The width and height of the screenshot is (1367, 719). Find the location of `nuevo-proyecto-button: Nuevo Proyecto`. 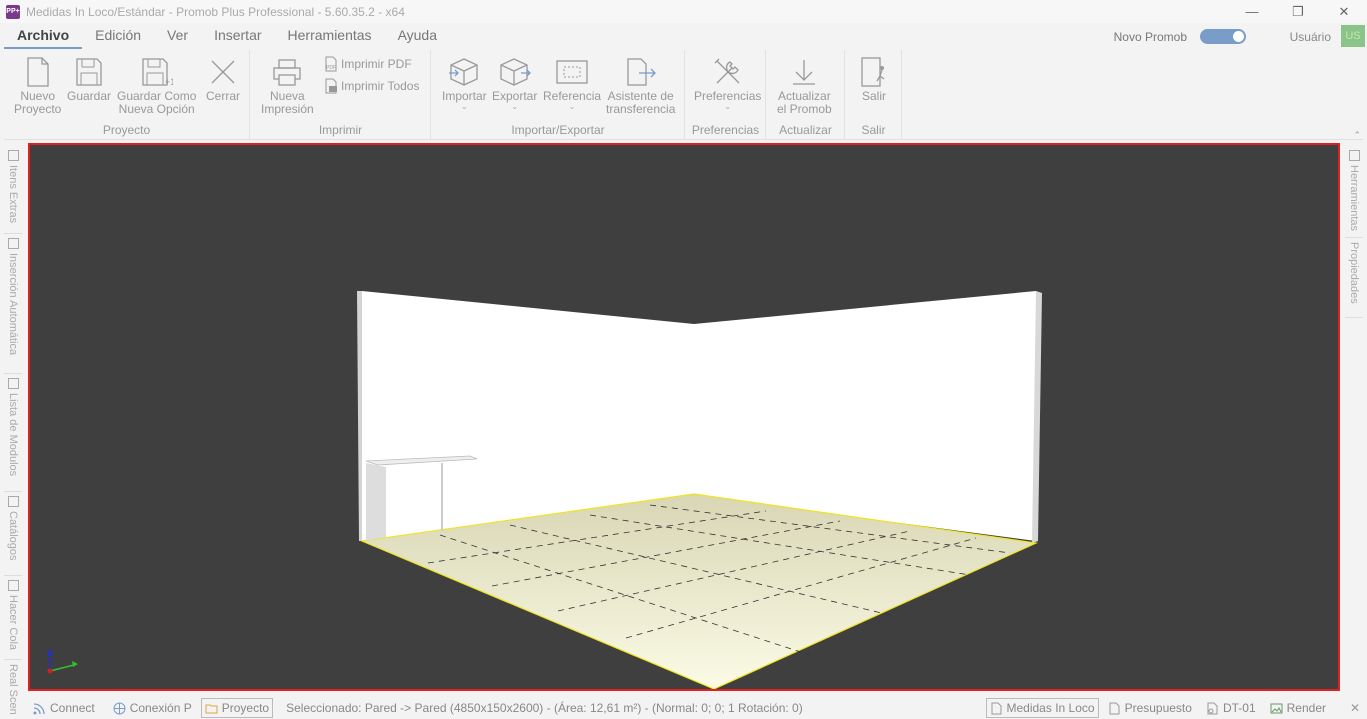

nuevo-proyecto-button: Nuevo Proyecto is located at coordinates (37, 85).